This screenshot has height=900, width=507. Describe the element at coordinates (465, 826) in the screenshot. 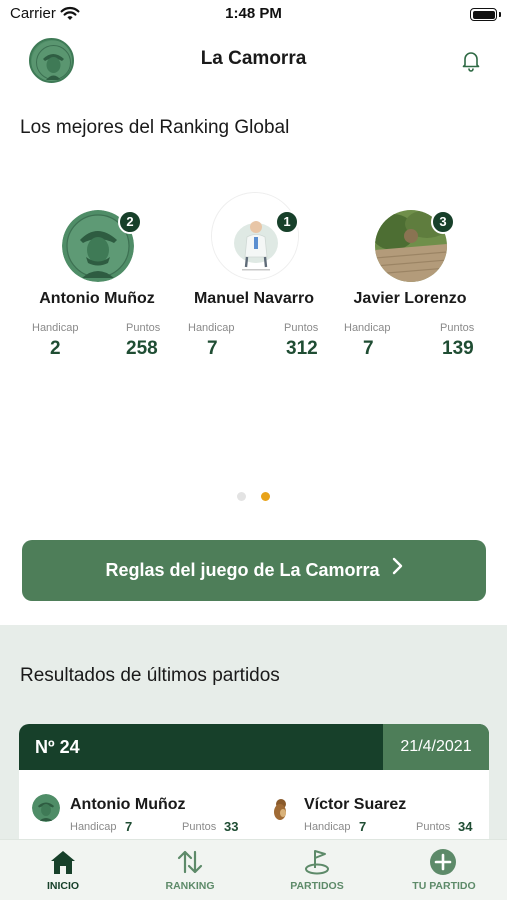

I see `points-value: 34` at that location.